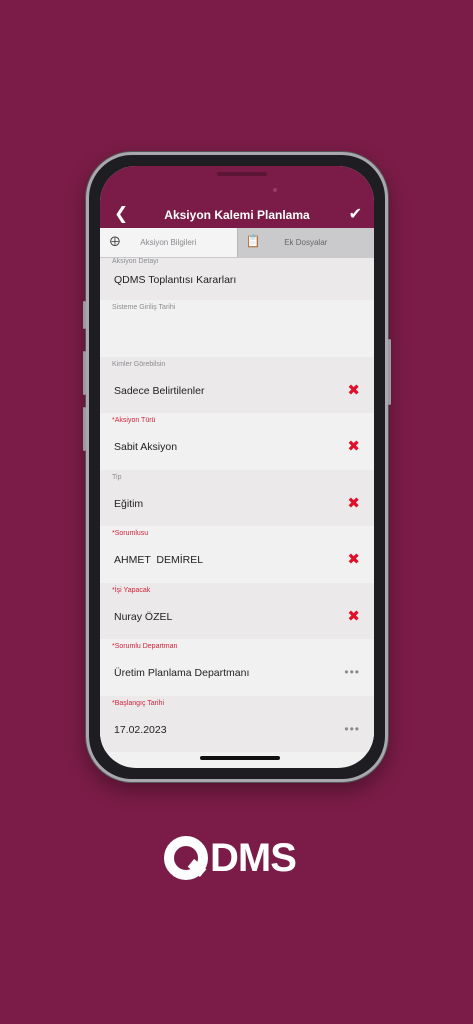 This screenshot has height=1024, width=473. Describe the element at coordinates (121, 214) in the screenshot. I see `chevron-left-icon: ❮` at that location.